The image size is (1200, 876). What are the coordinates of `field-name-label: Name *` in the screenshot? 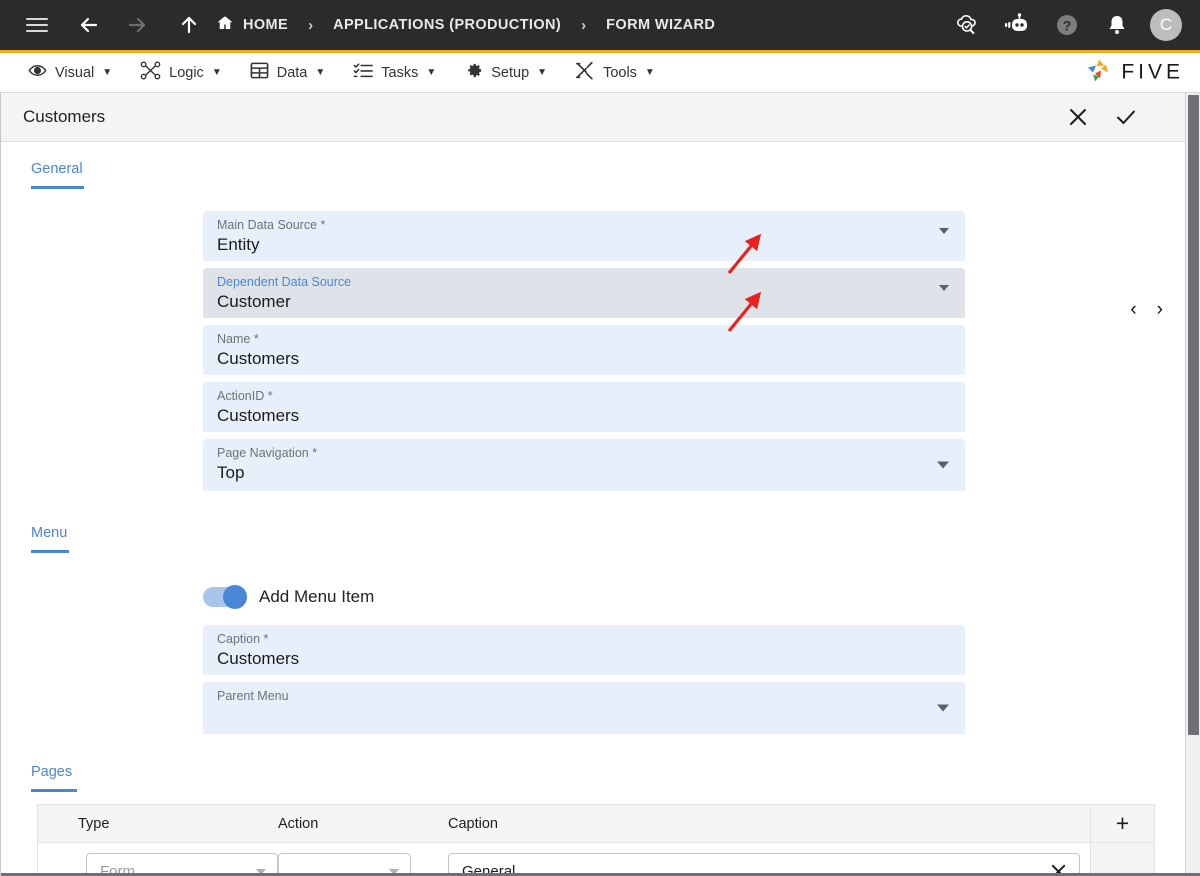 It's located at (238, 339).